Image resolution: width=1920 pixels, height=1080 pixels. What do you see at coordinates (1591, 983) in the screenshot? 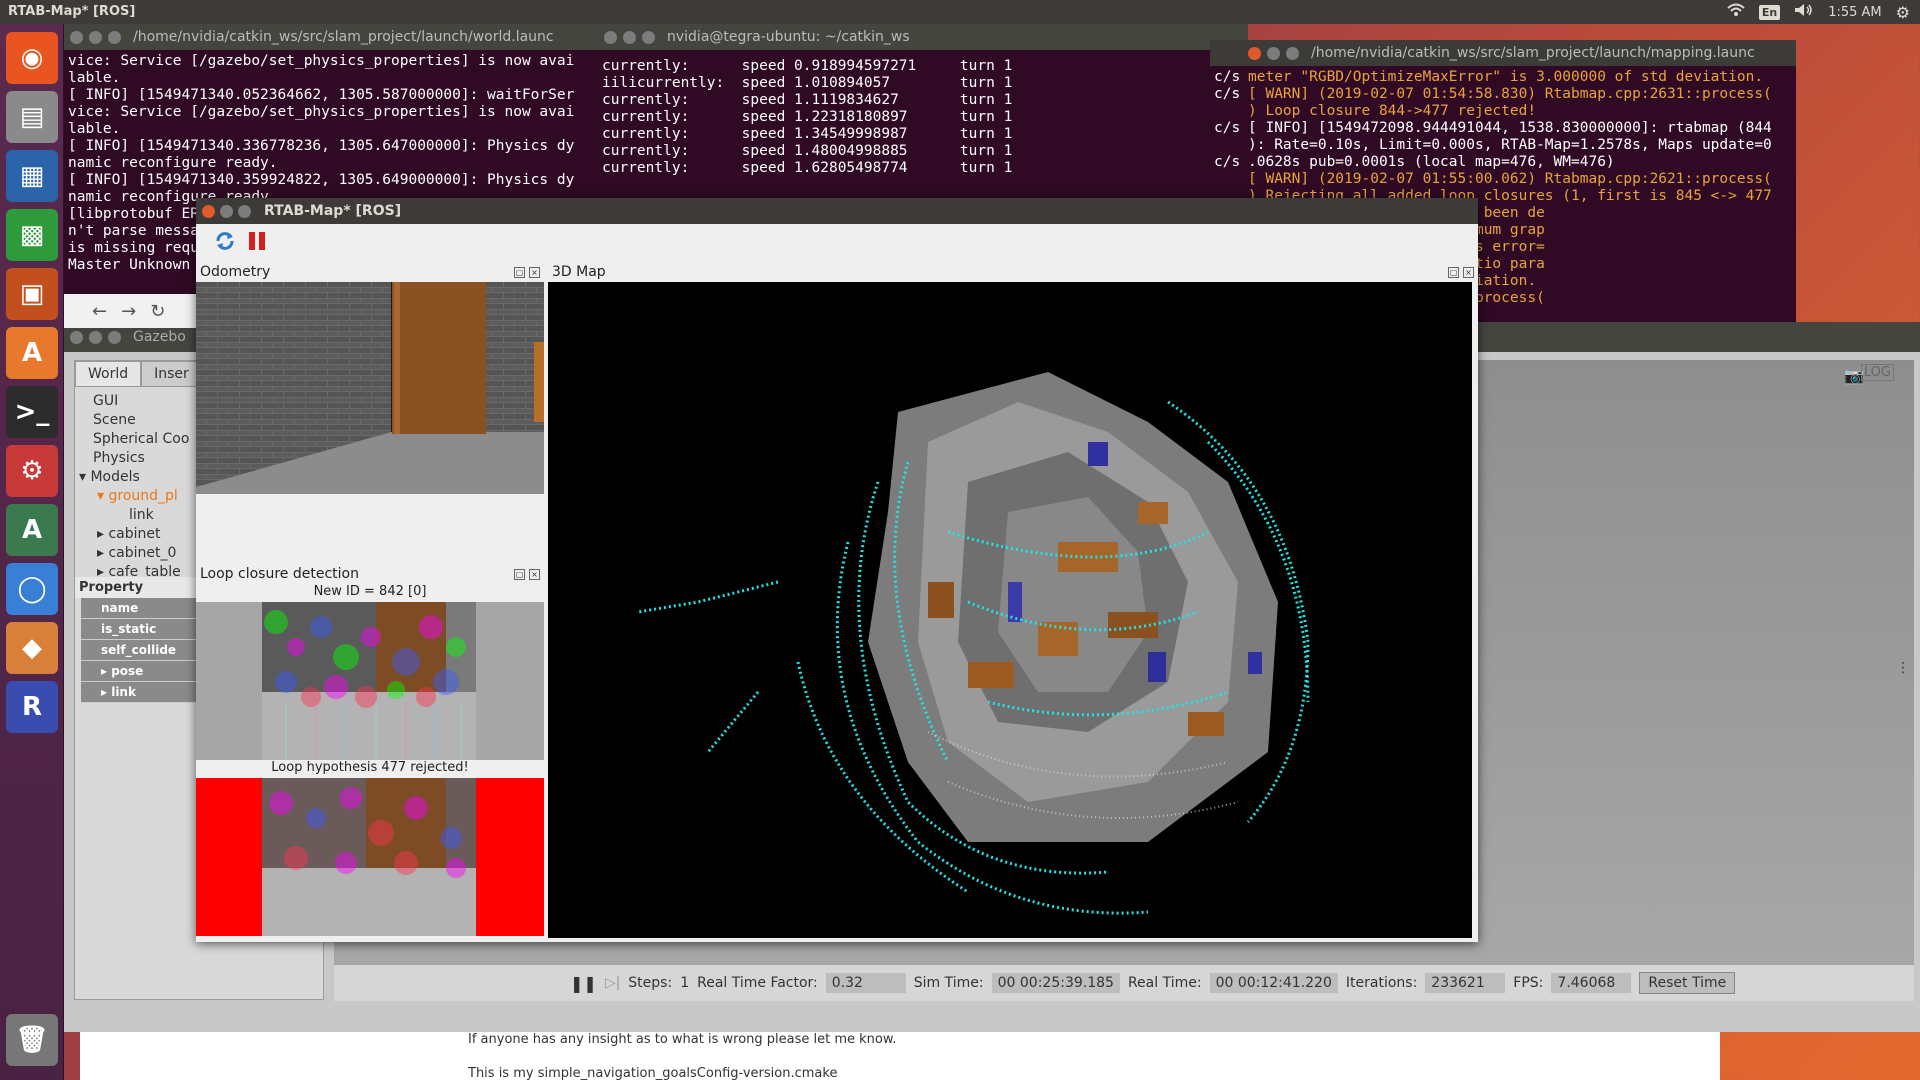
I see `fps-value: 7.46068` at bounding box center [1591, 983].